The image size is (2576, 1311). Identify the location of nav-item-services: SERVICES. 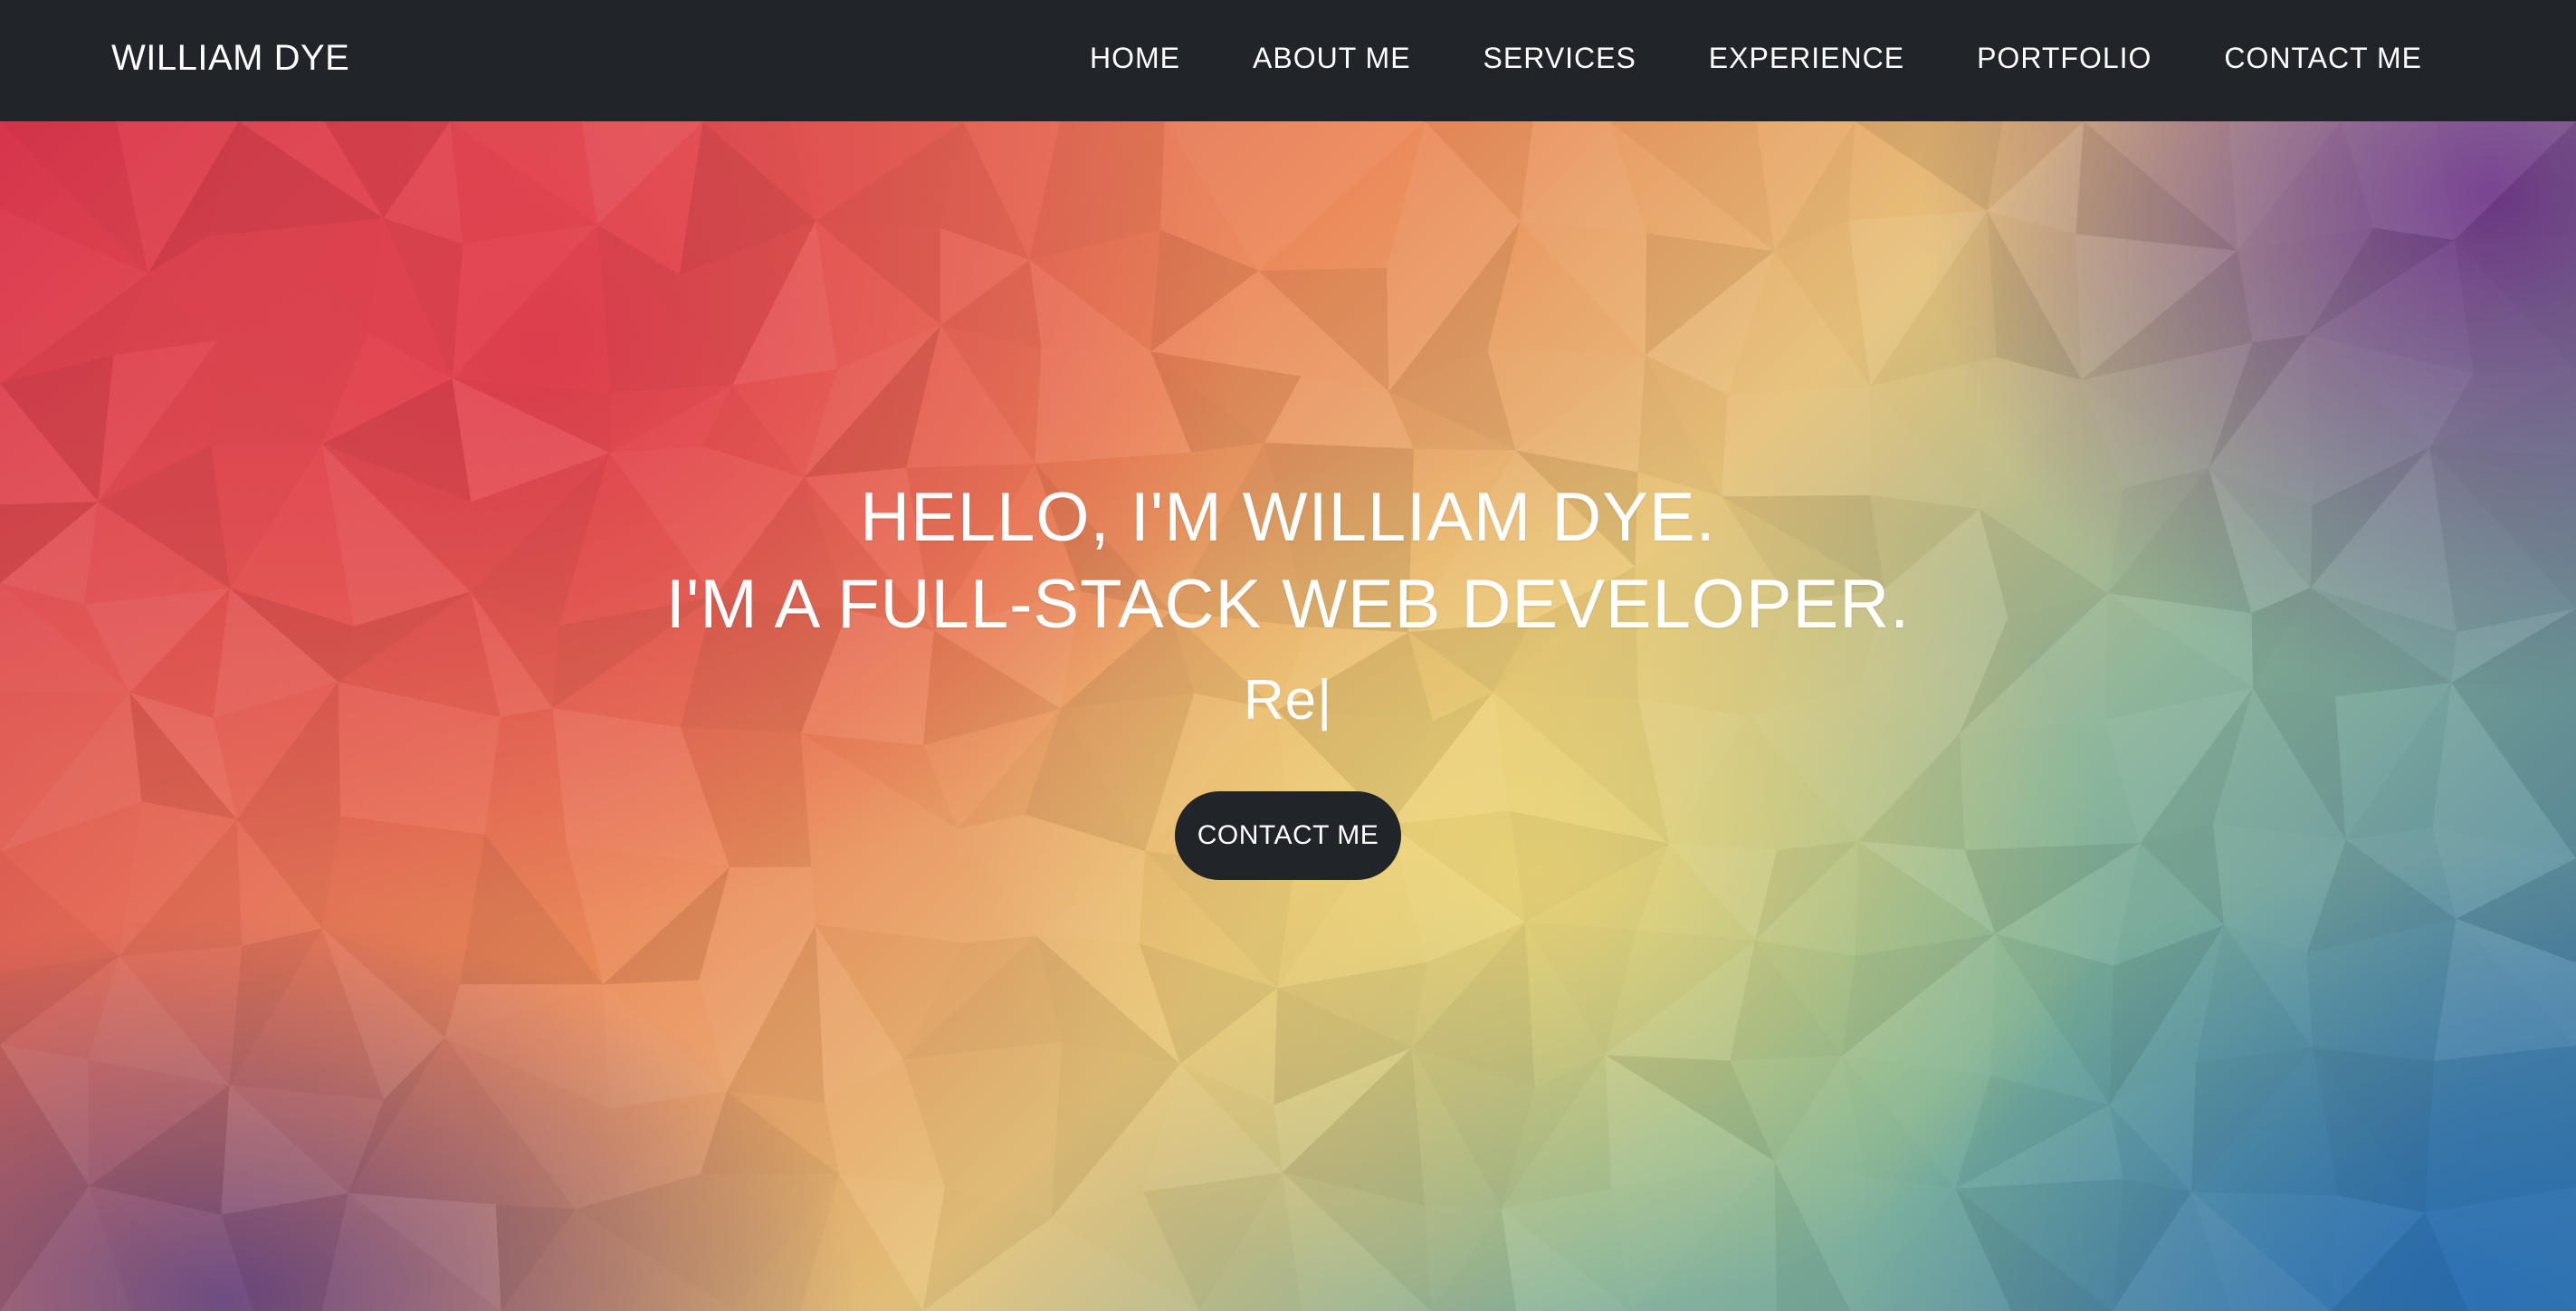
(1560, 58).